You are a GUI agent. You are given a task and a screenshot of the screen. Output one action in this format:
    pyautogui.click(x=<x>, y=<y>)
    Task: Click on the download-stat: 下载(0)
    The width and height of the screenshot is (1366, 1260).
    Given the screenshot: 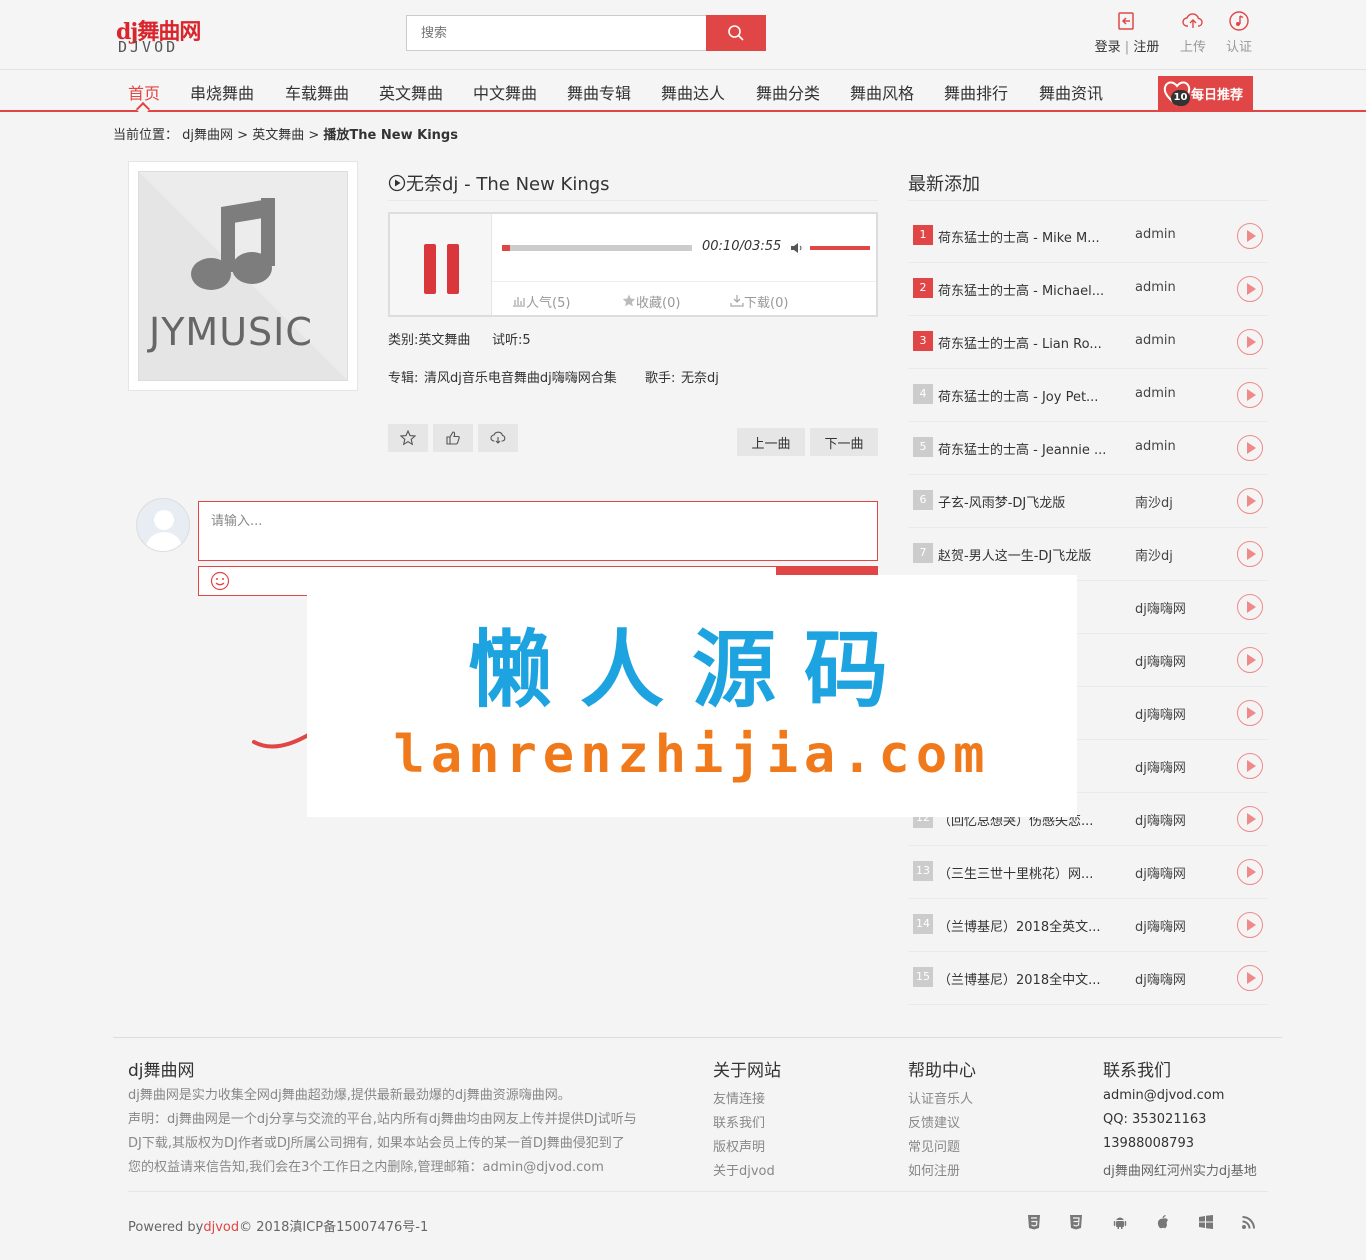 What is the action you would take?
    pyautogui.click(x=759, y=301)
    